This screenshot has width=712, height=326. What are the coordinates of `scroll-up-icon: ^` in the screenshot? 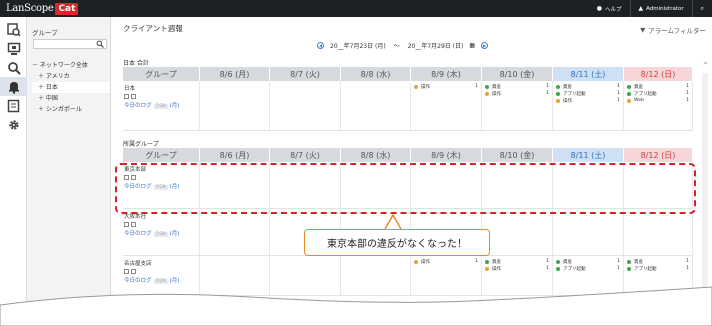 It's located at (705, 65).